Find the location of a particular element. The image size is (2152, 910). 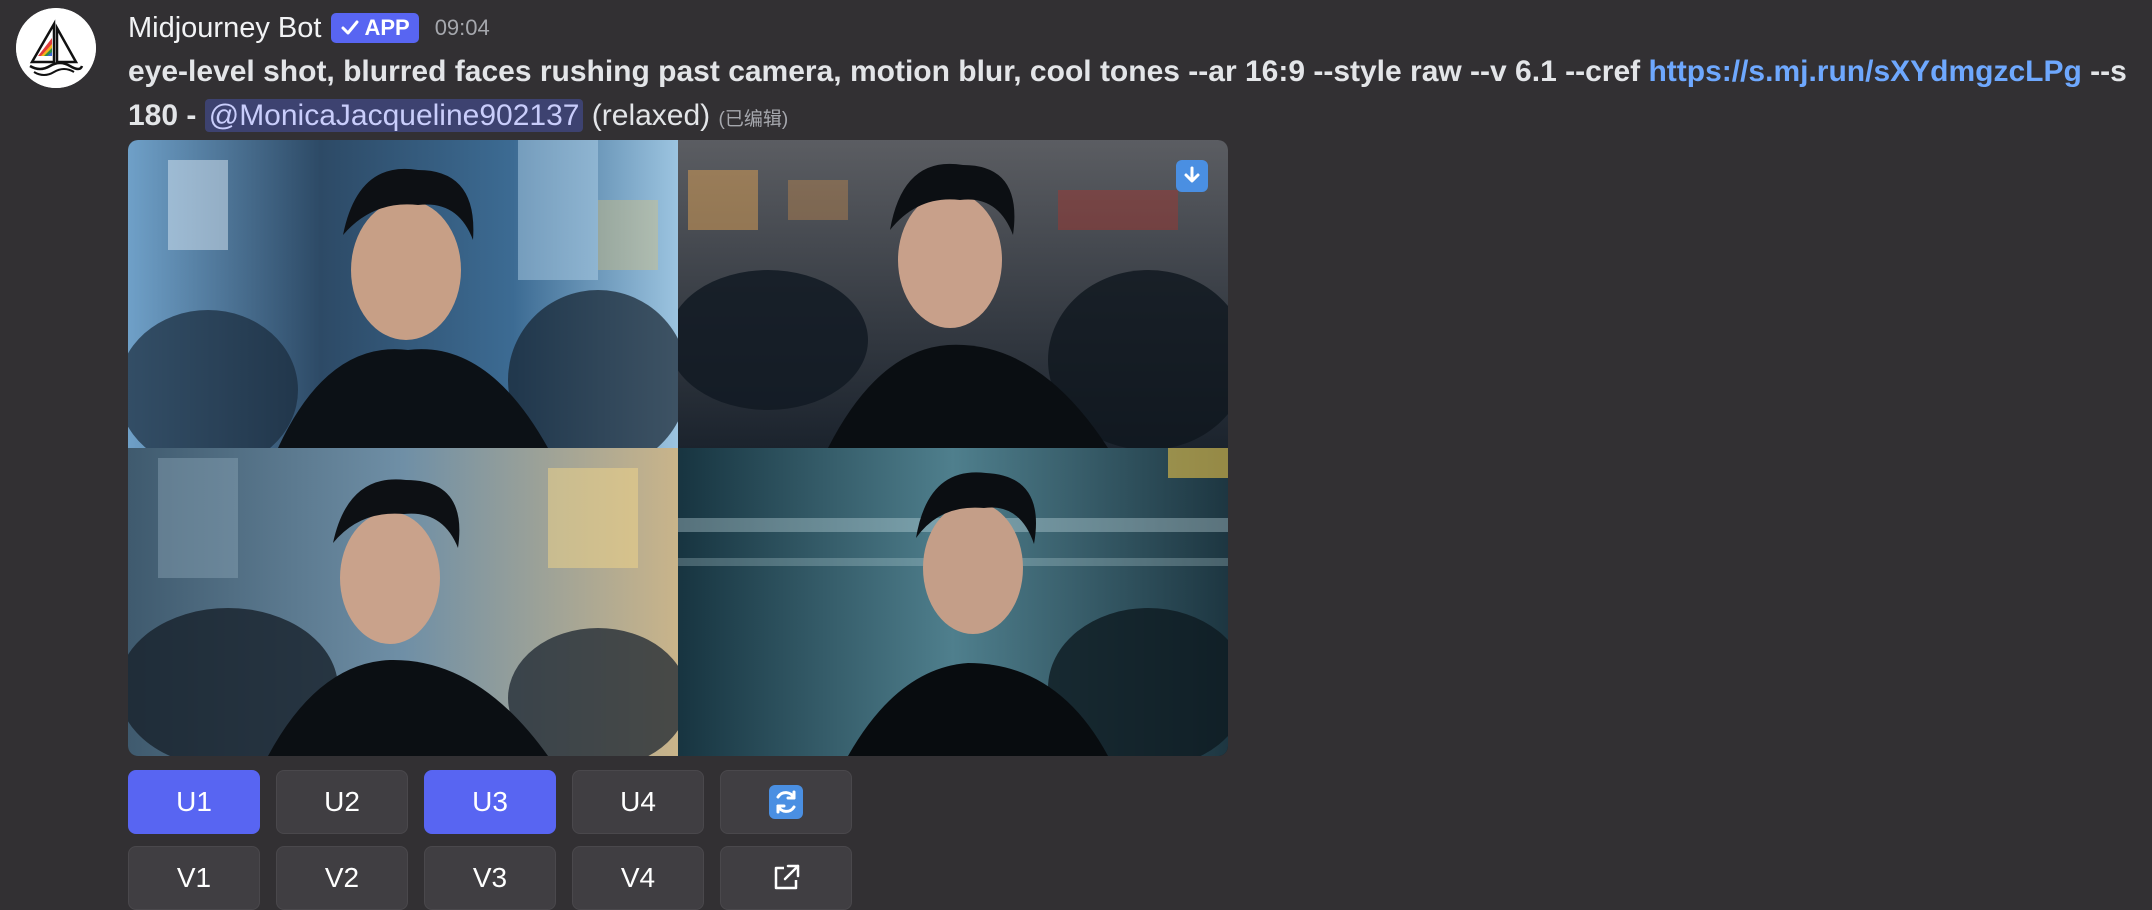

variation-2-button: V2 is located at coordinates (342, 878).